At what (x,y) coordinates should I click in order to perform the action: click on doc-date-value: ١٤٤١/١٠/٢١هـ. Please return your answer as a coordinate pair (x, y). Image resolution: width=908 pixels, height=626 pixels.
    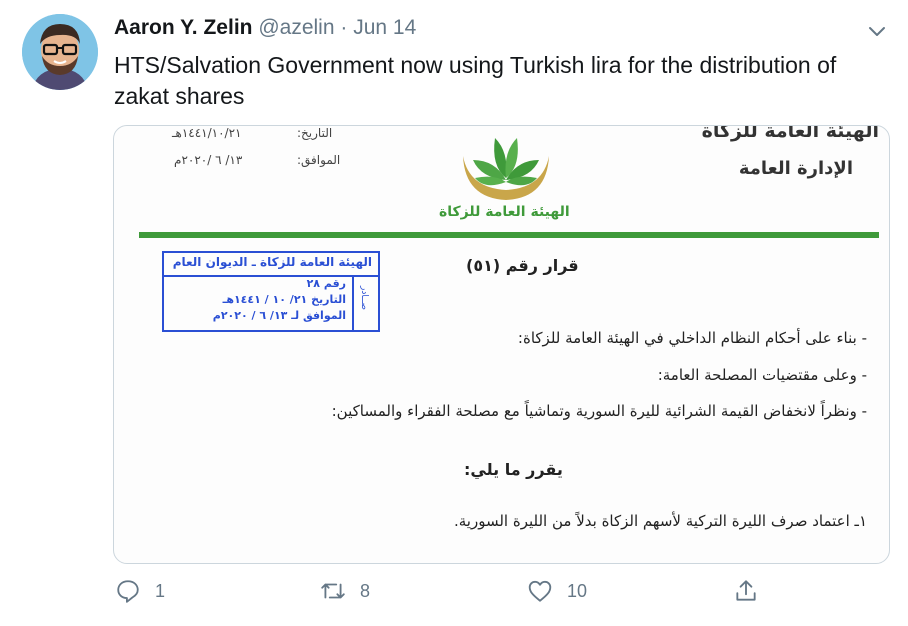
    Looking at the image, I should click on (207, 133).